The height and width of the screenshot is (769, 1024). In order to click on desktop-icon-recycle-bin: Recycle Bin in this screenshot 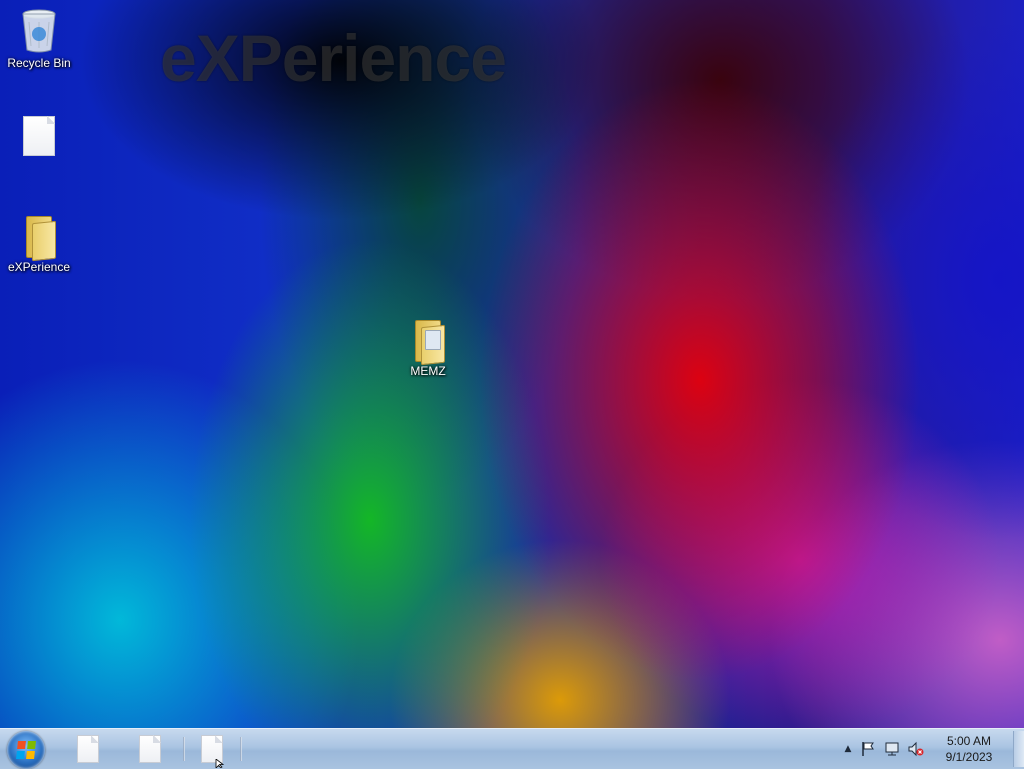, I will do `click(39, 39)`.